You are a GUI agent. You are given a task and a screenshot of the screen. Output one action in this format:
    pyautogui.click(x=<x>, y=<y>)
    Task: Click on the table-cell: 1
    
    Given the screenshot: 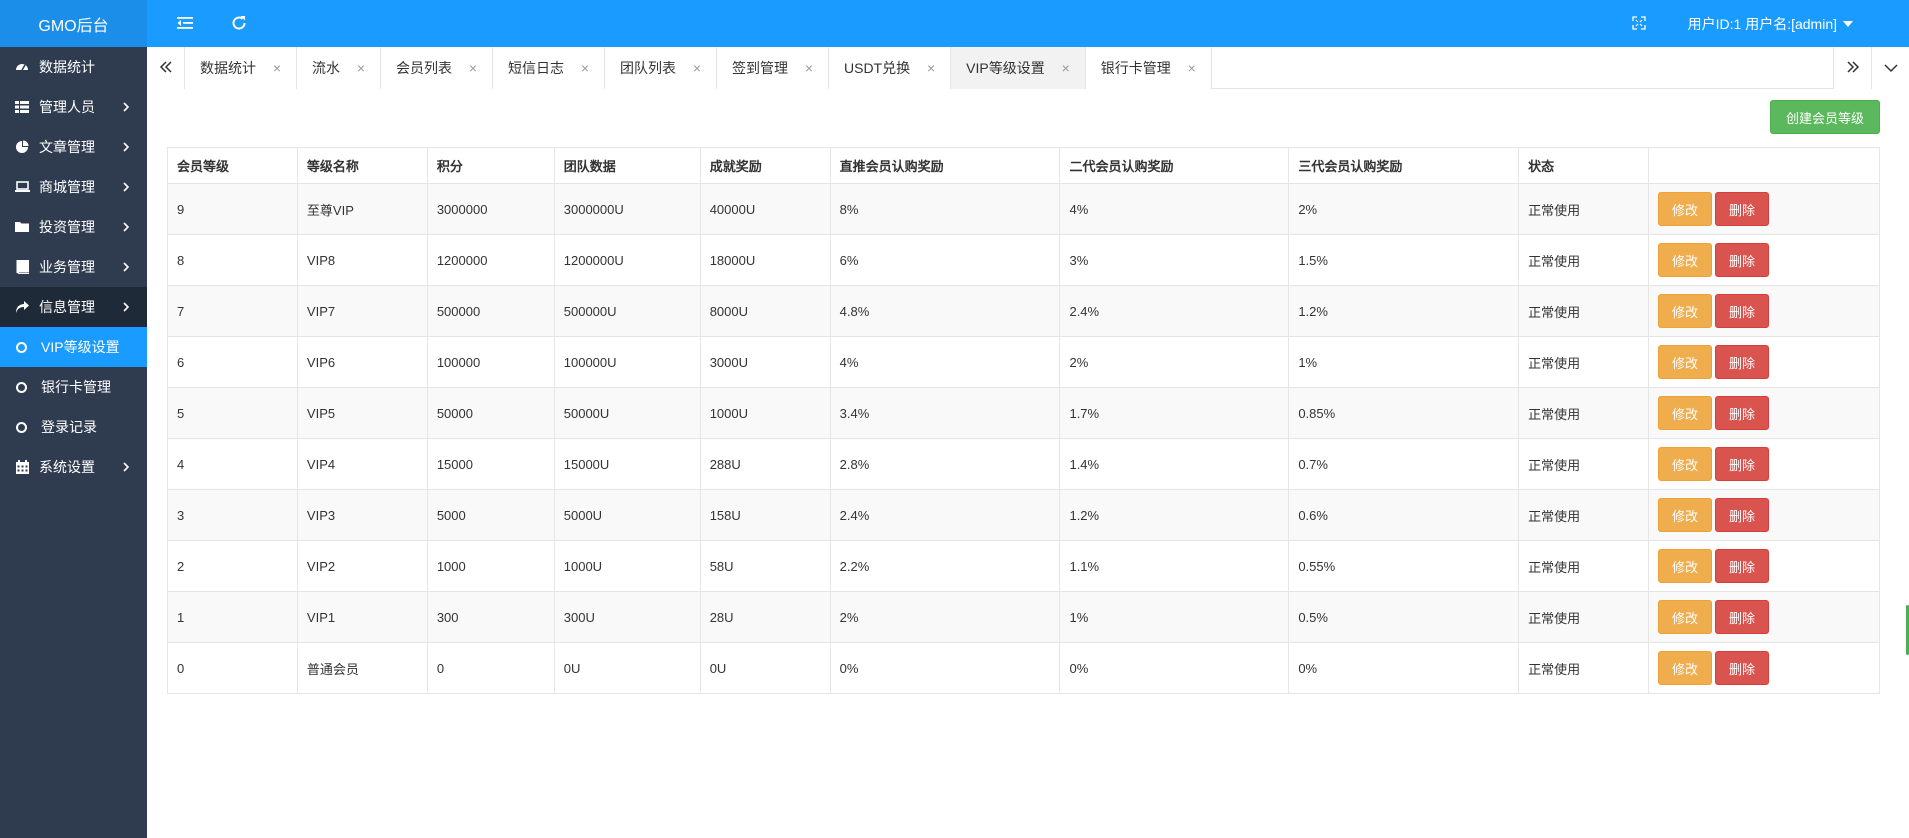 What is the action you would take?
    pyautogui.click(x=232, y=617)
    